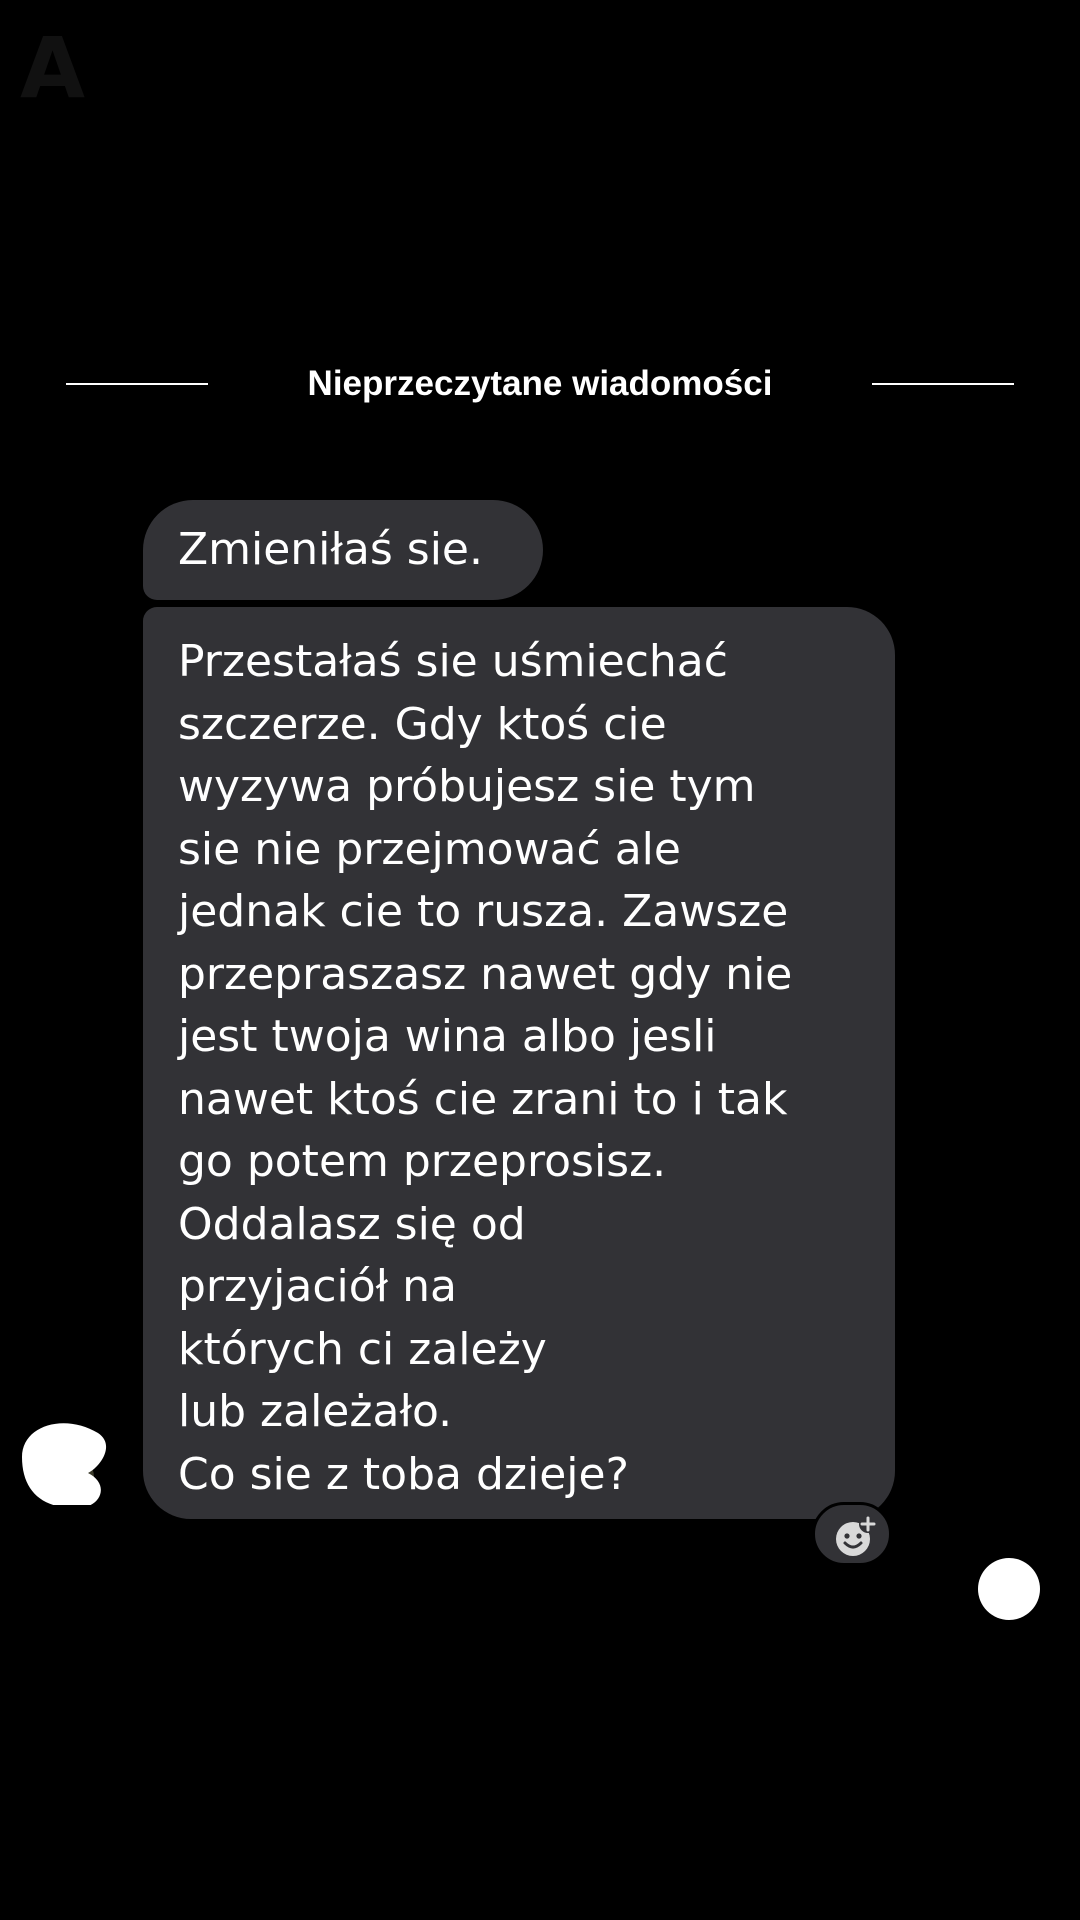  I want to click on add-reaction-button, so click(852, 1534).